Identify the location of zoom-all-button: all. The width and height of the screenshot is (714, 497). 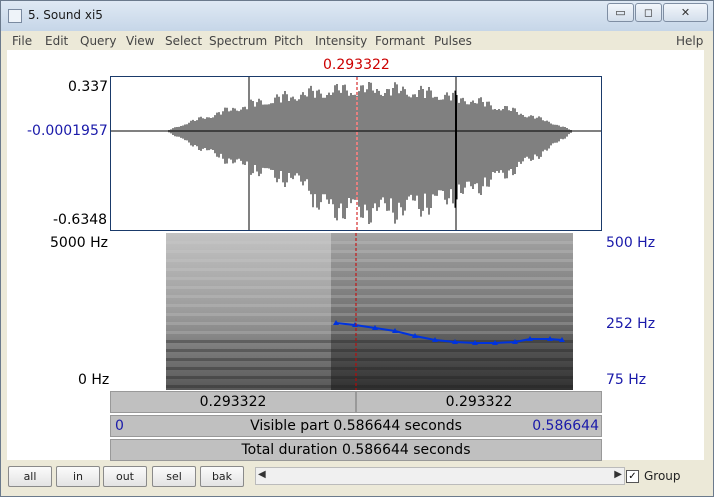
(30, 476).